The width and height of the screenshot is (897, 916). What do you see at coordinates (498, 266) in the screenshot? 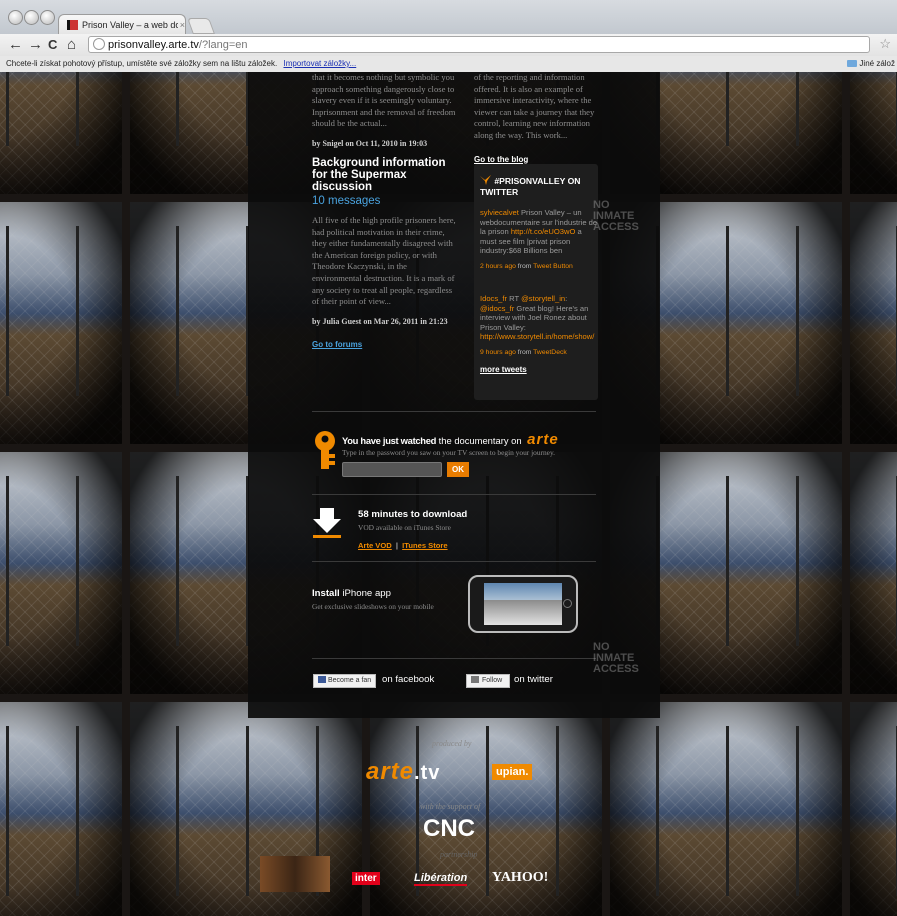
I see `tweet-1-time: 2 hours ago` at bounding box center [498, 266].